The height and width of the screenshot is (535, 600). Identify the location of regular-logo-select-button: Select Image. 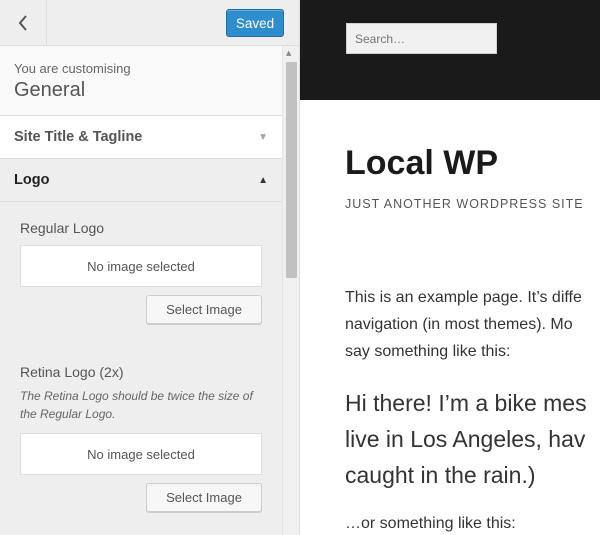
(204, 309).